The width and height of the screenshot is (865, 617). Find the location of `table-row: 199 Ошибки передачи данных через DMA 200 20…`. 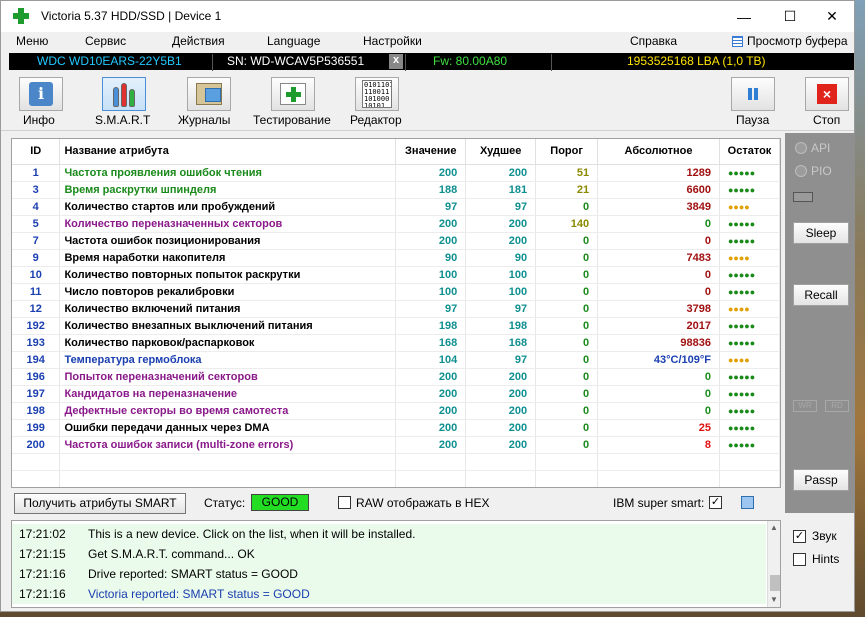

table-row: 199 Ошибки передачи данных через DMA 200 20… is located at coordinates (396, 428).